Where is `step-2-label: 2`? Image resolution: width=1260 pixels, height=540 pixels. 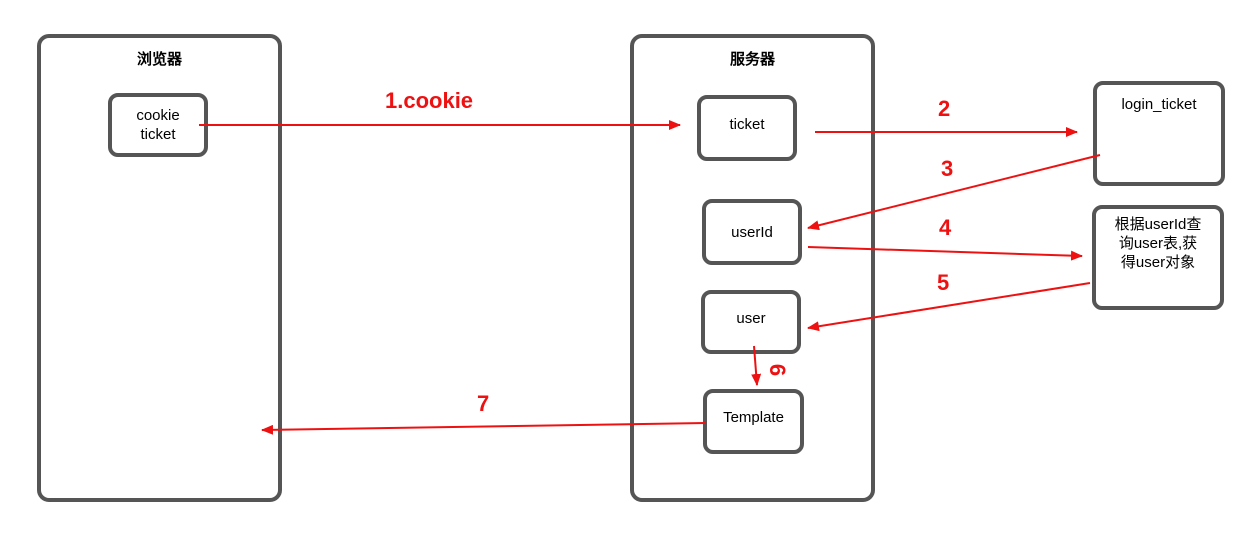 step-2-label: 2 is located at coordinates (944, 108).